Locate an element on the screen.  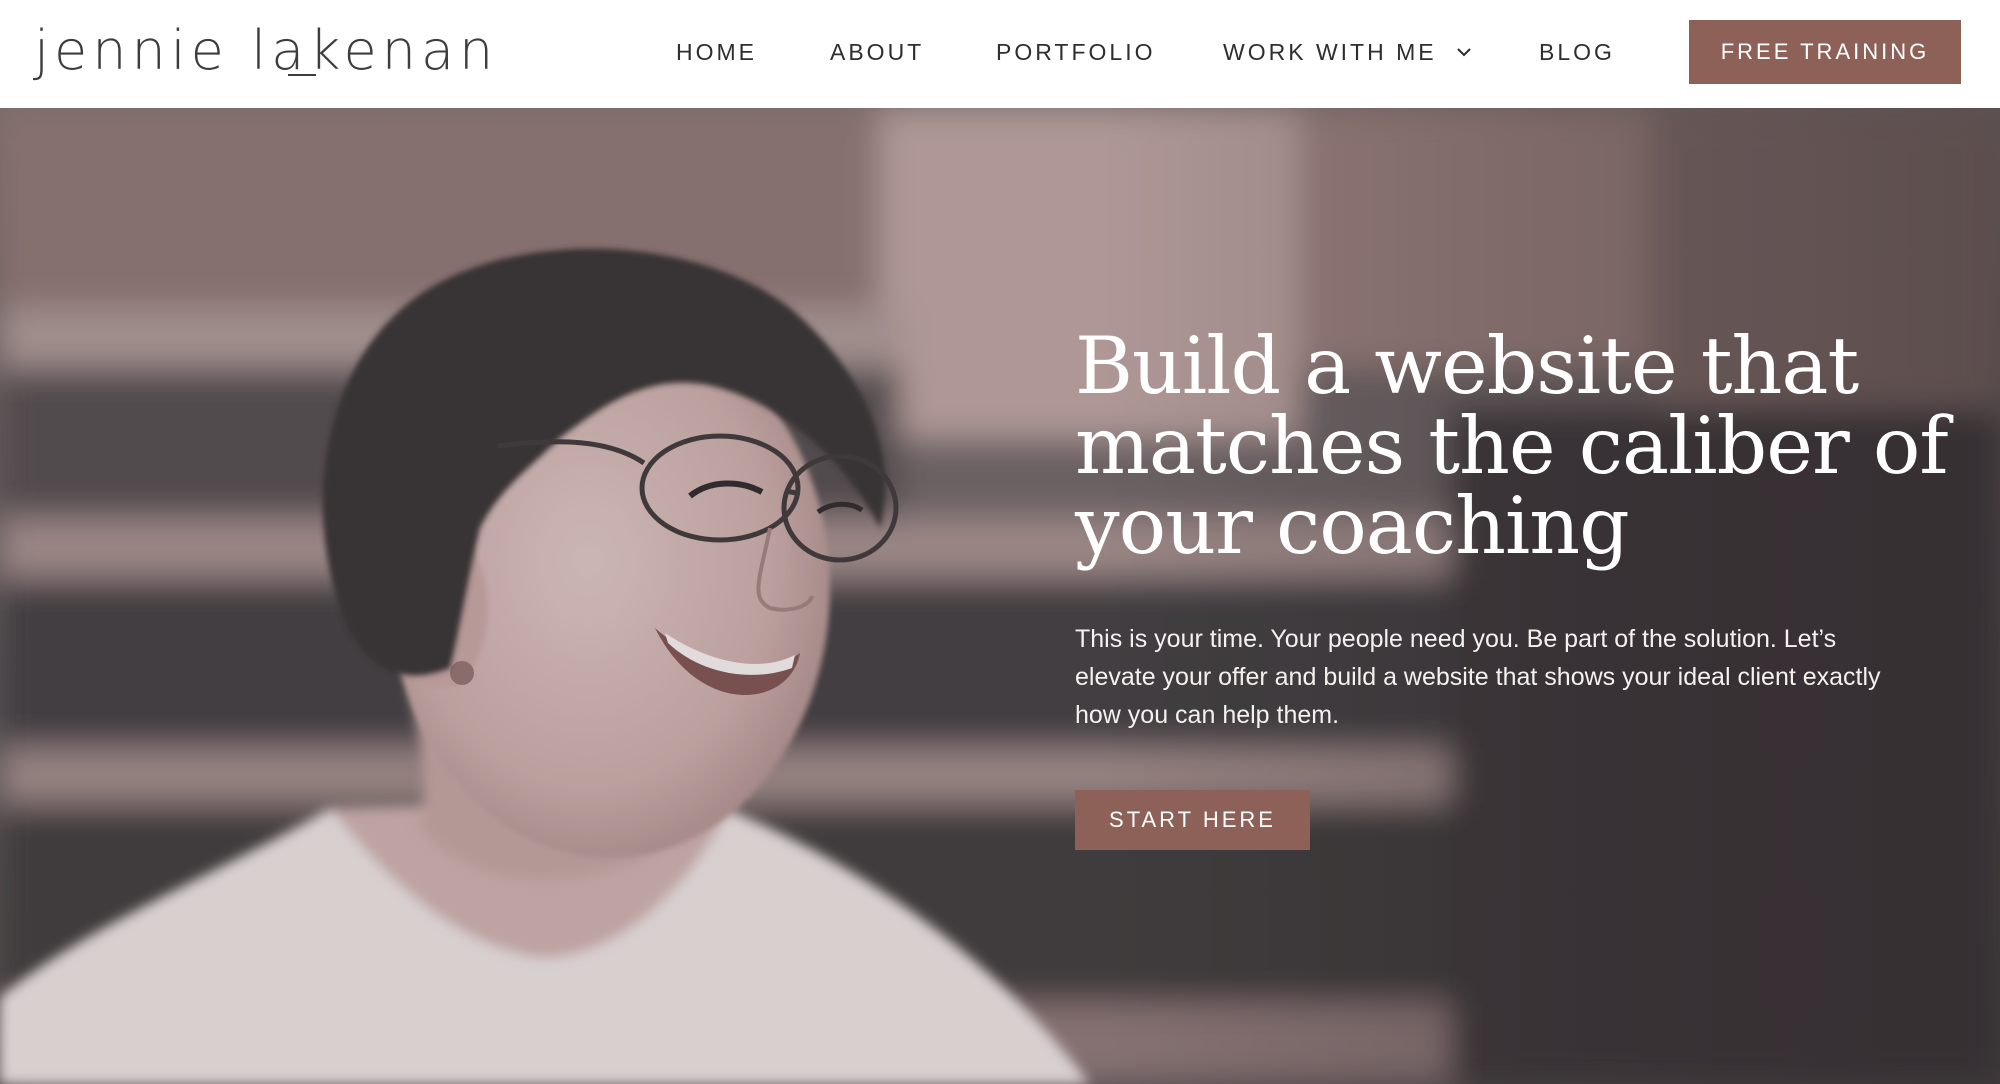
nav-item-work-with-me: WORK WITH ME is located at coordinates (1347, 52).